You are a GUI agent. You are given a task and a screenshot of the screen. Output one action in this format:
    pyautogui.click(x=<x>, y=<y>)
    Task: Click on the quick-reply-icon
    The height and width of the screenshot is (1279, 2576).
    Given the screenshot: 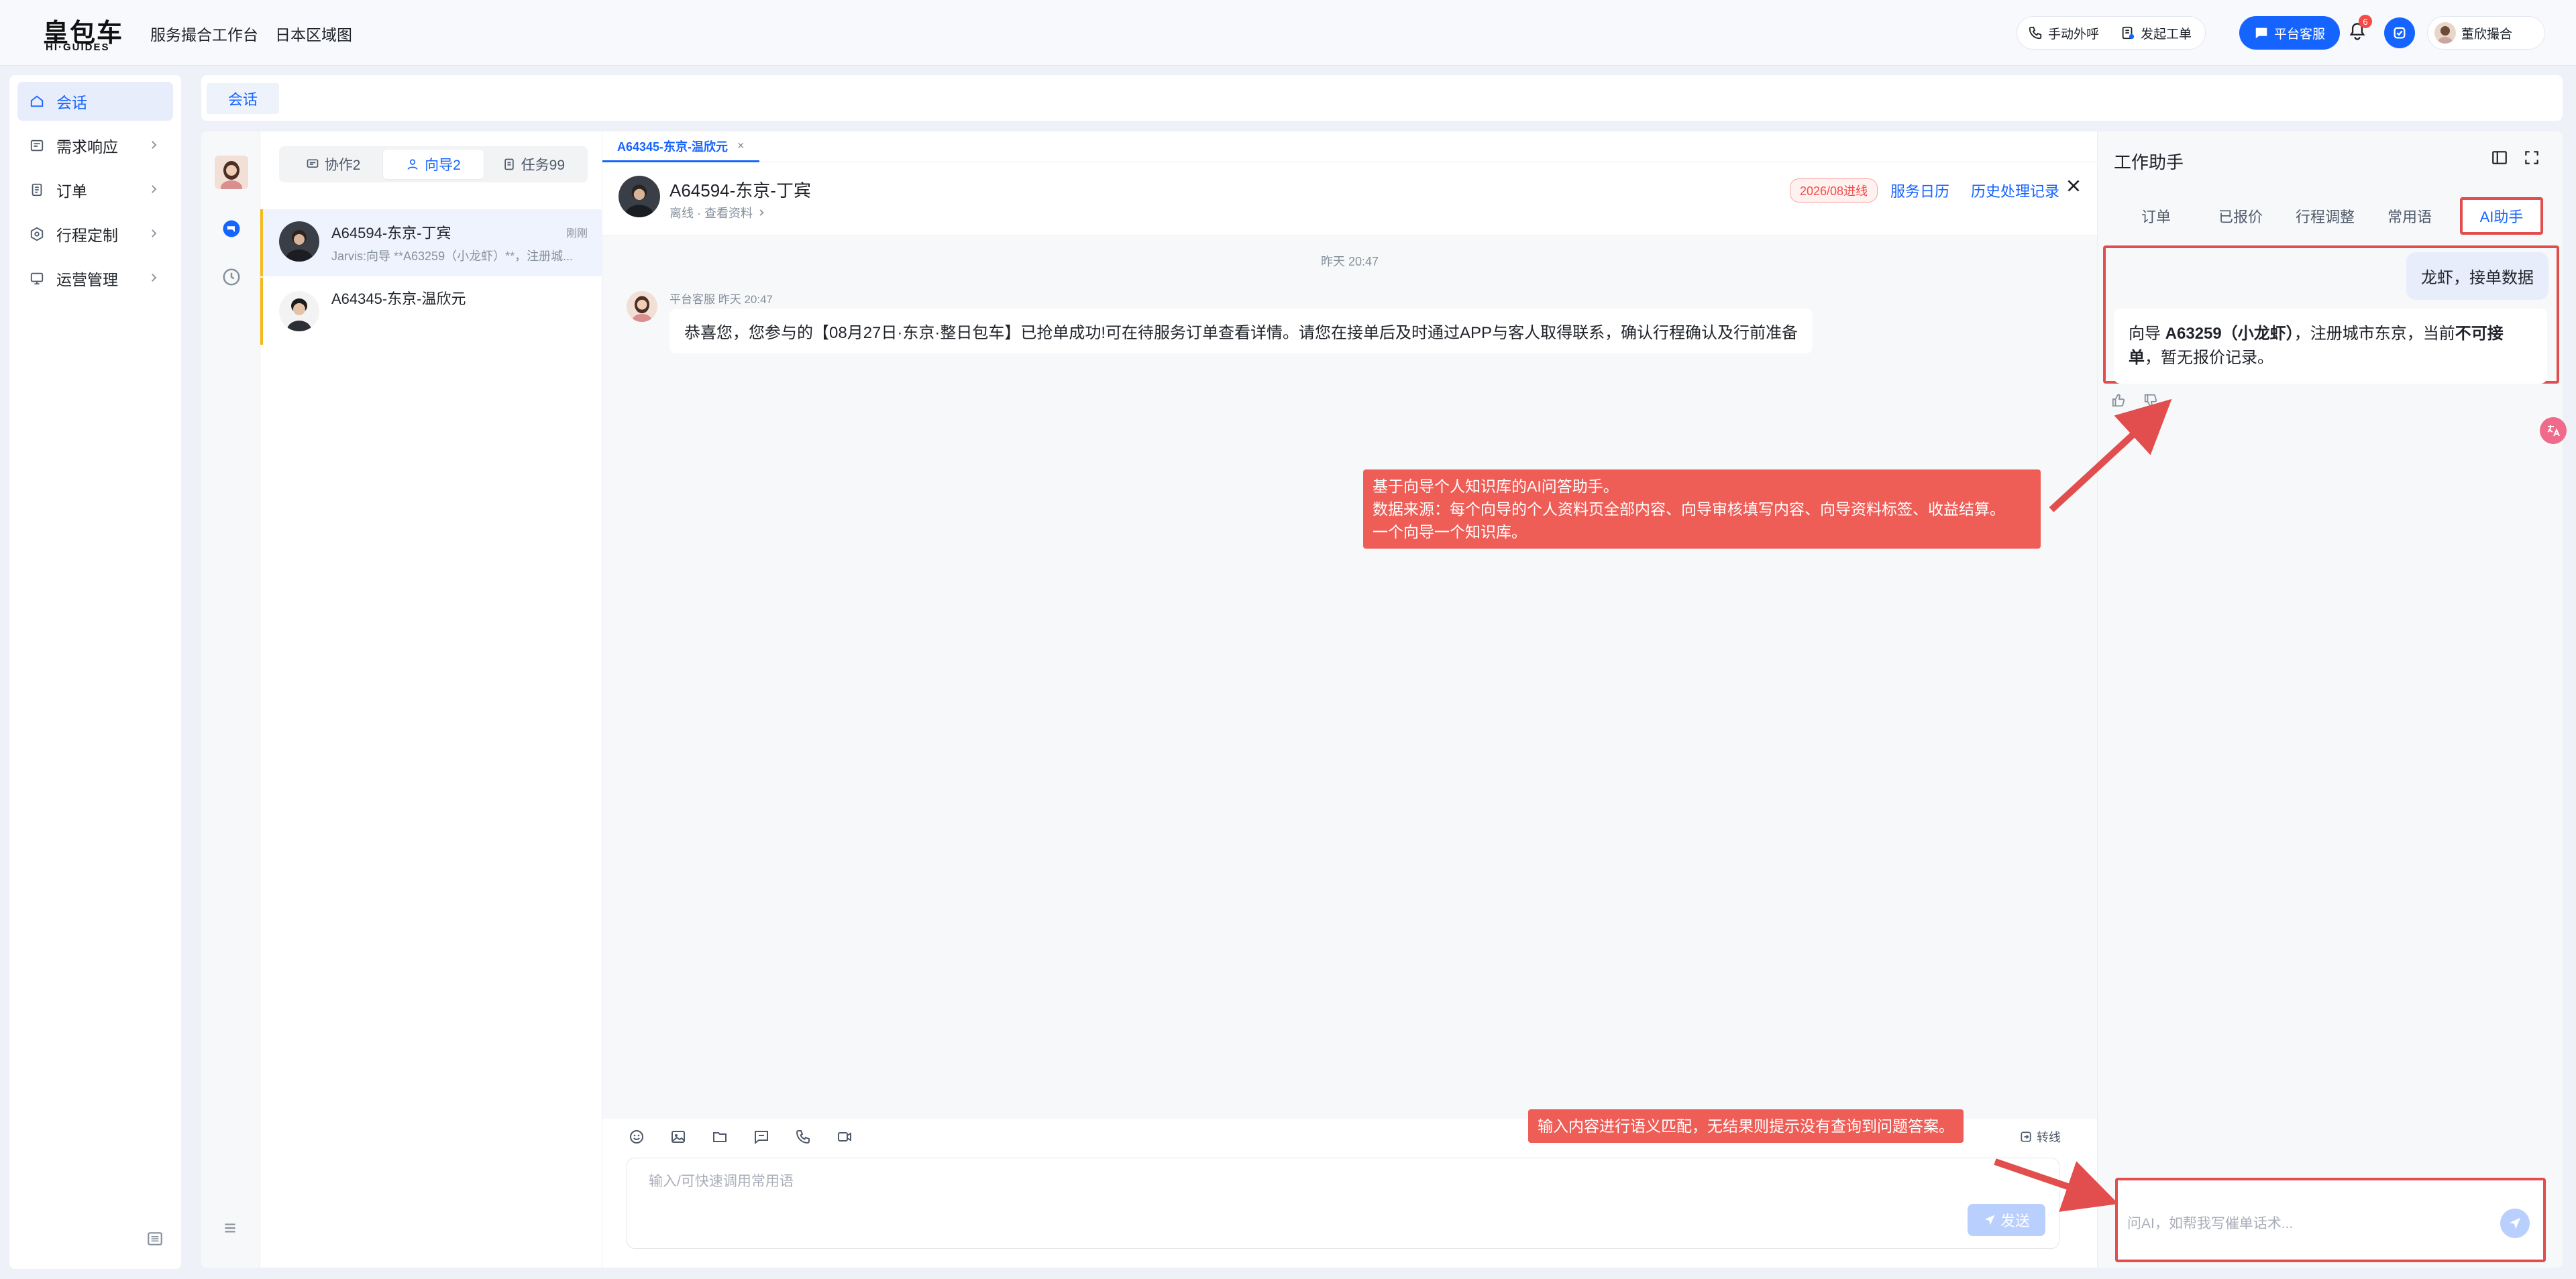 What is the action you would take?
    pyautogui.click(x=761, y=1137)
    